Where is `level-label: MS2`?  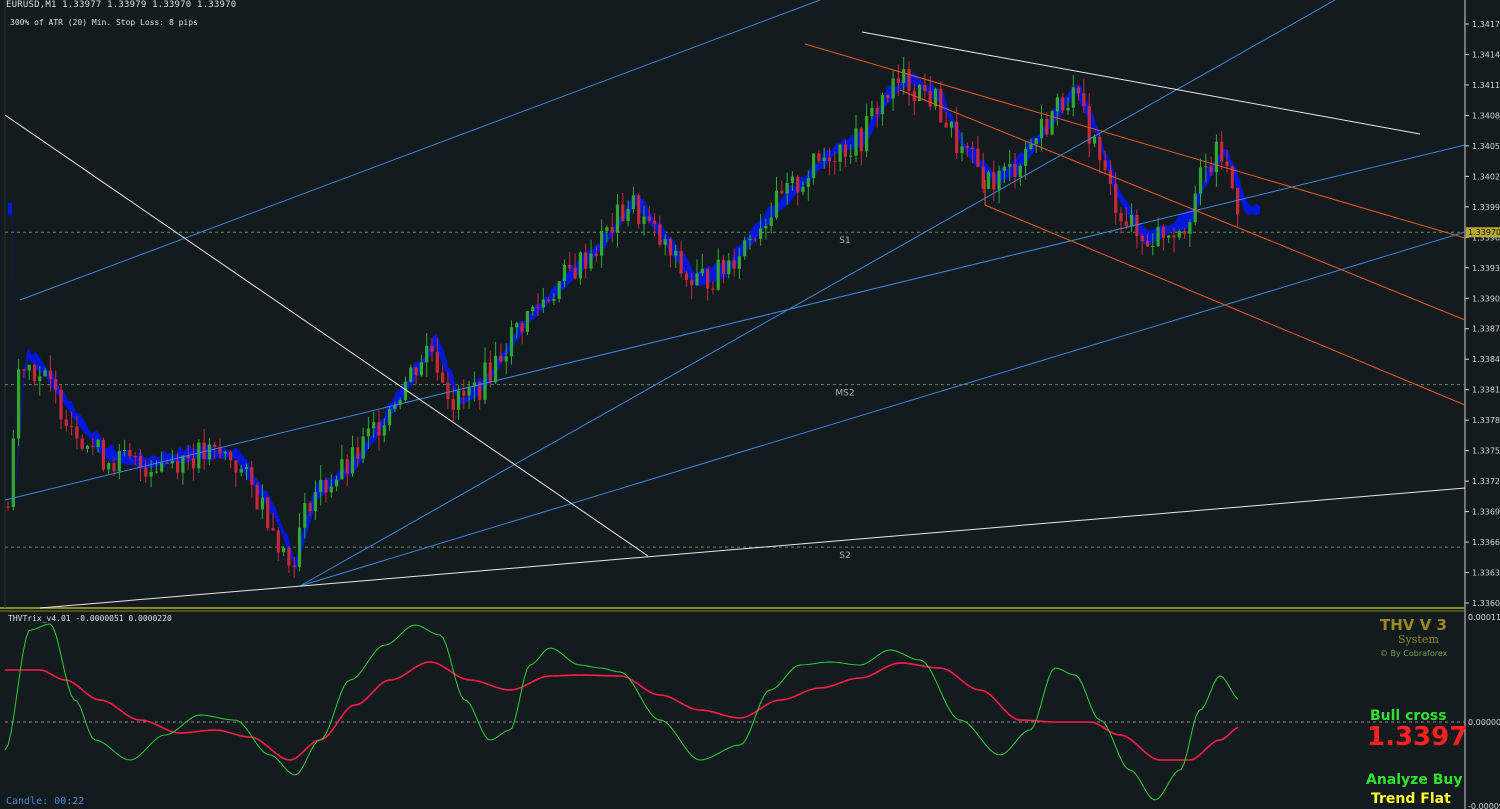 level-label: MS2 is located at coordinates (844, 394).